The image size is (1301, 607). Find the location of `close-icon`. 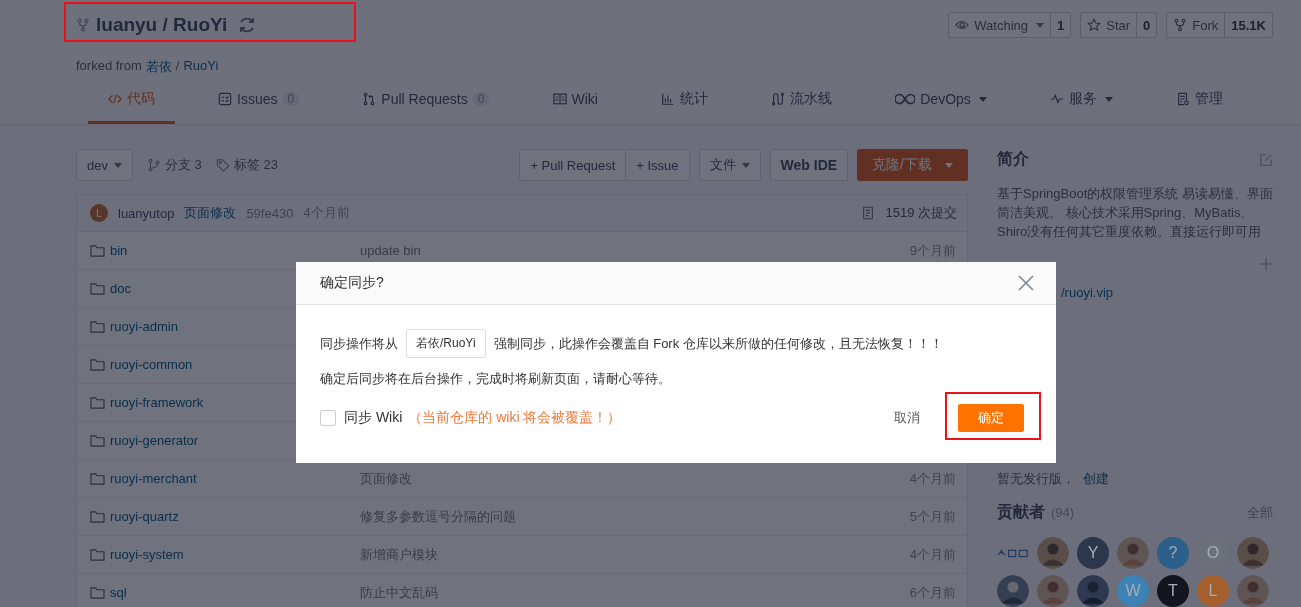

close-icon is located at coordinates (1026, 283).